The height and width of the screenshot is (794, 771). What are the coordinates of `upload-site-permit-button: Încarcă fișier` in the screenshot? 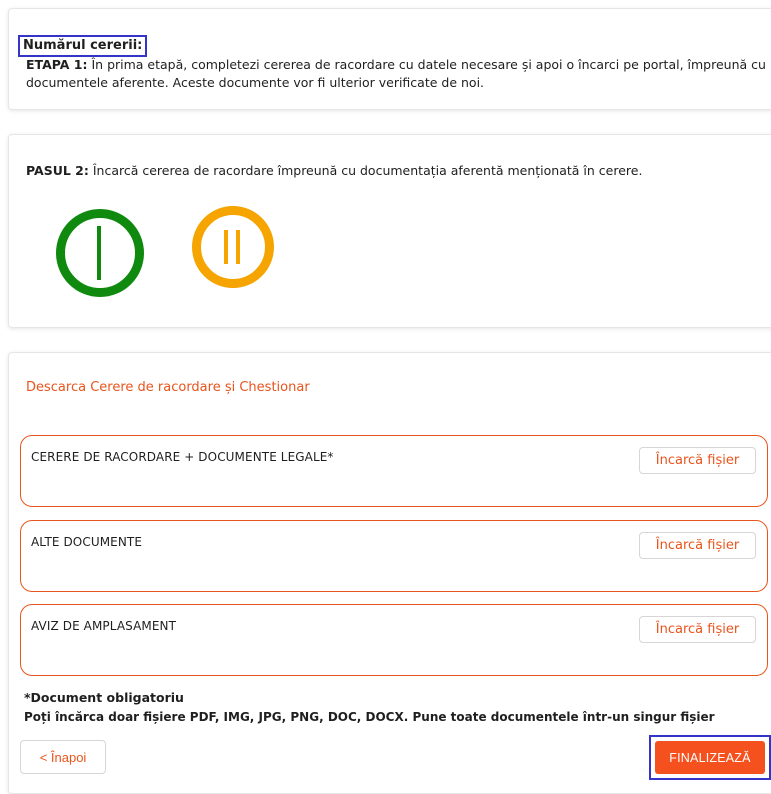 It's located at (697, 629).